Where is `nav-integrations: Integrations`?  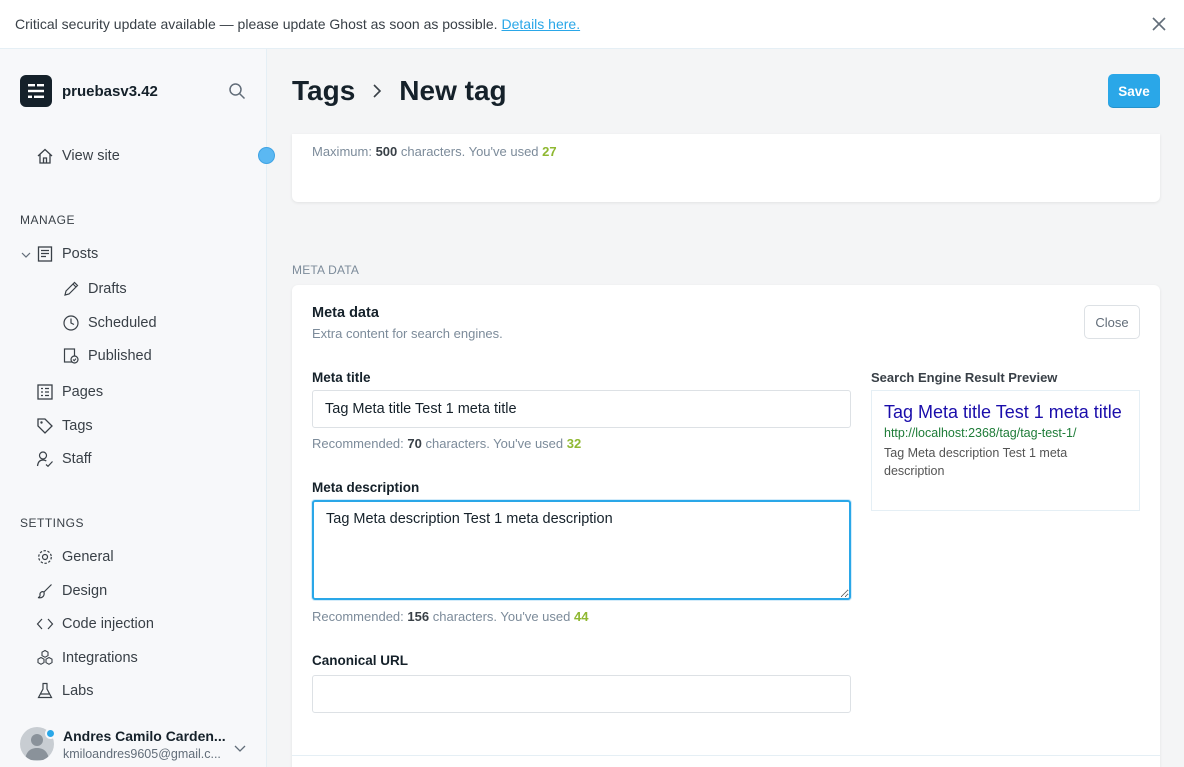
nav-integrations: Integrations is located at coordinates (87, 658).